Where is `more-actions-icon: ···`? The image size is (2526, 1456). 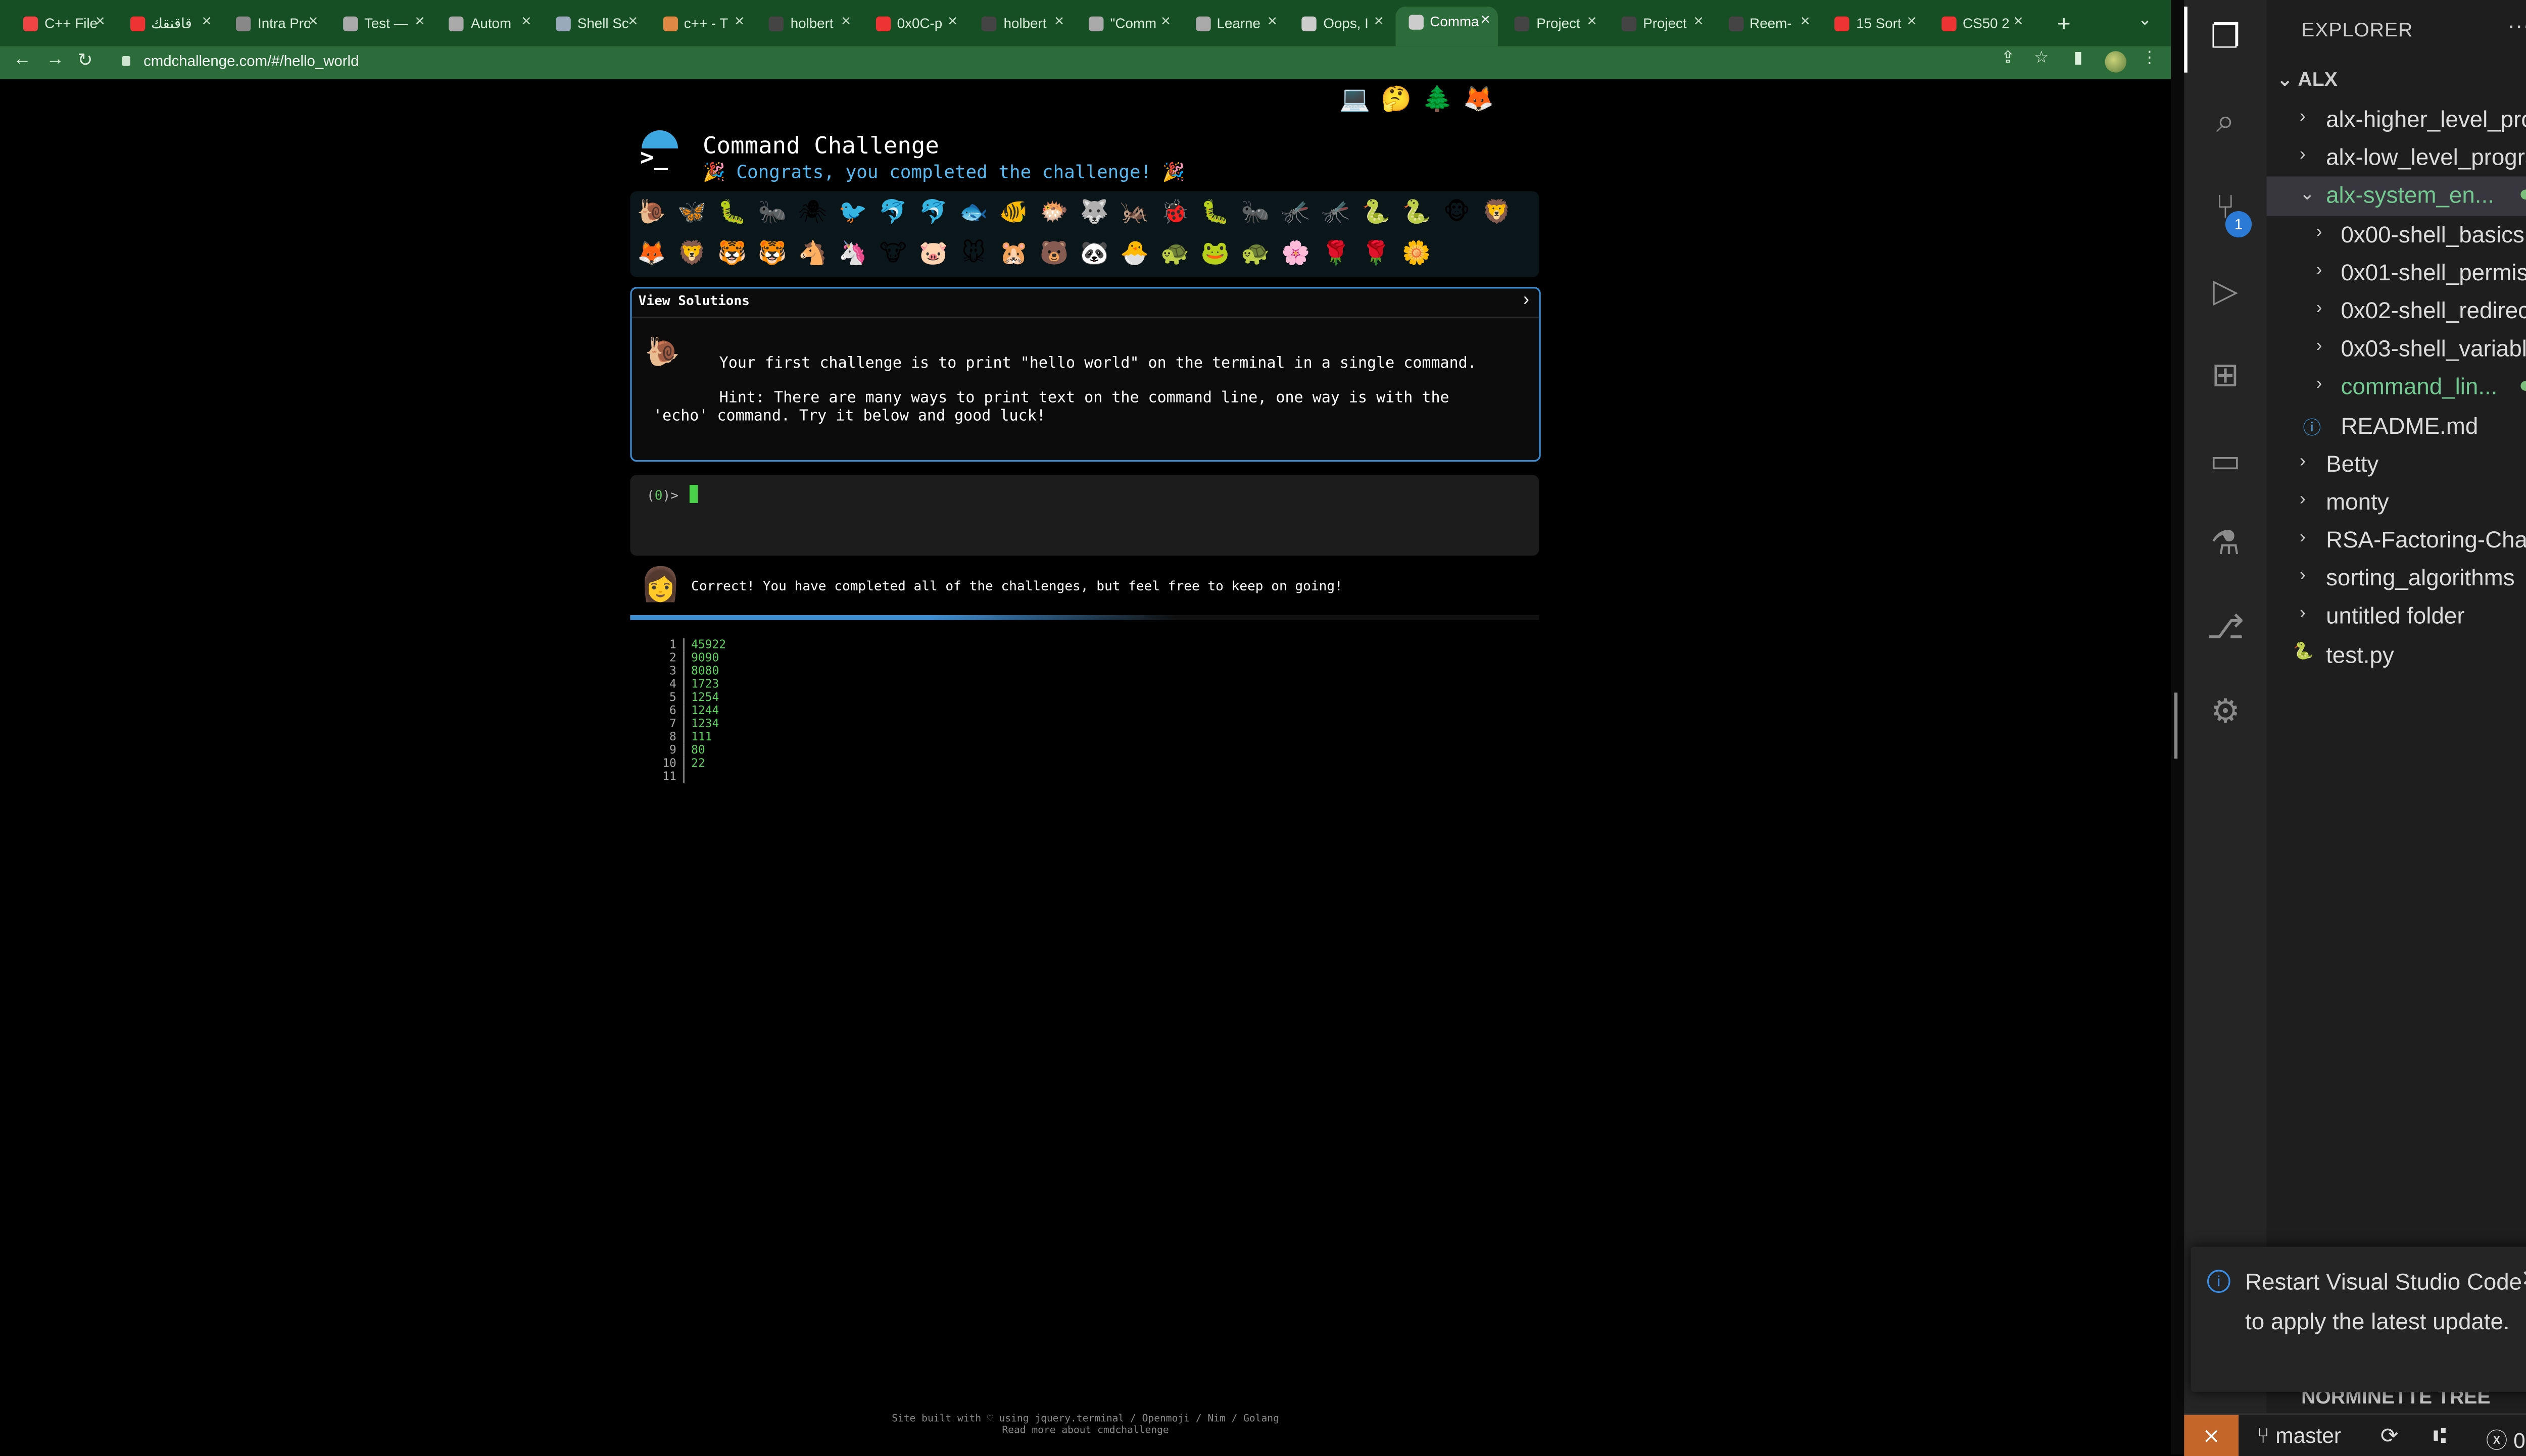 more-actions-icon: ··· is located at coordinates (2516, 25).